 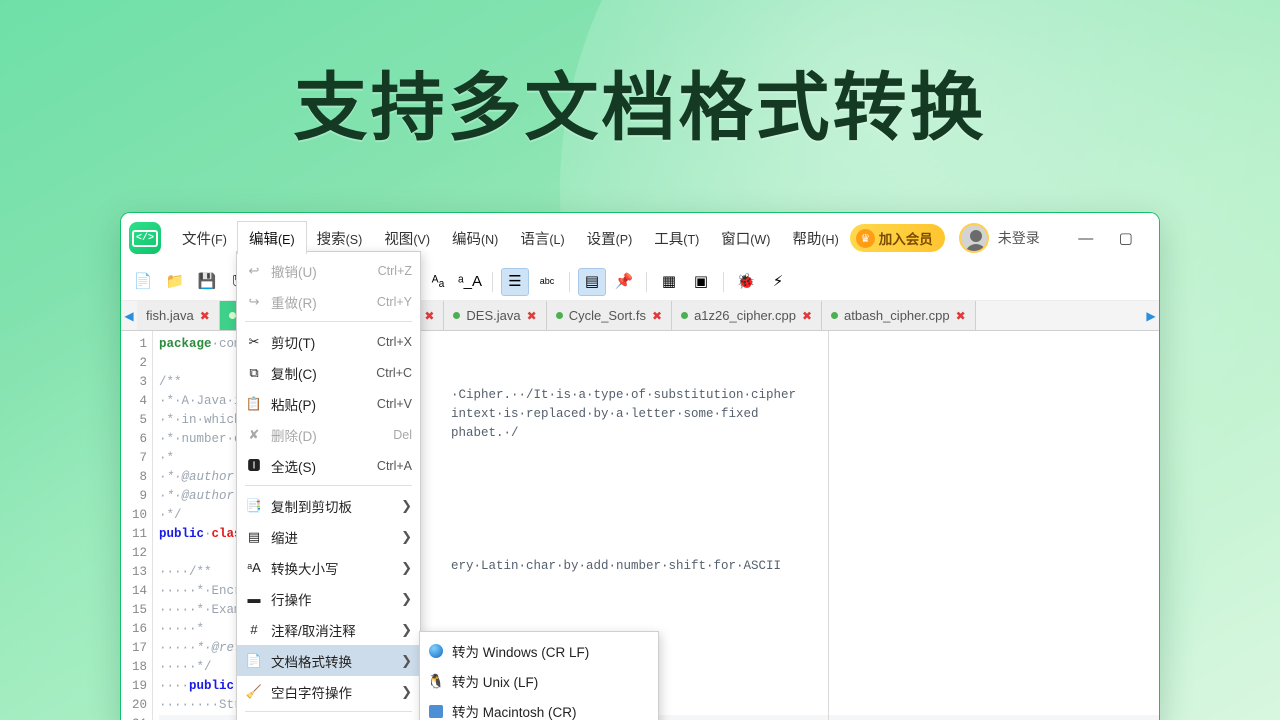 I want to click on menu-item-icon: ✂, so click(x=254, y=341).